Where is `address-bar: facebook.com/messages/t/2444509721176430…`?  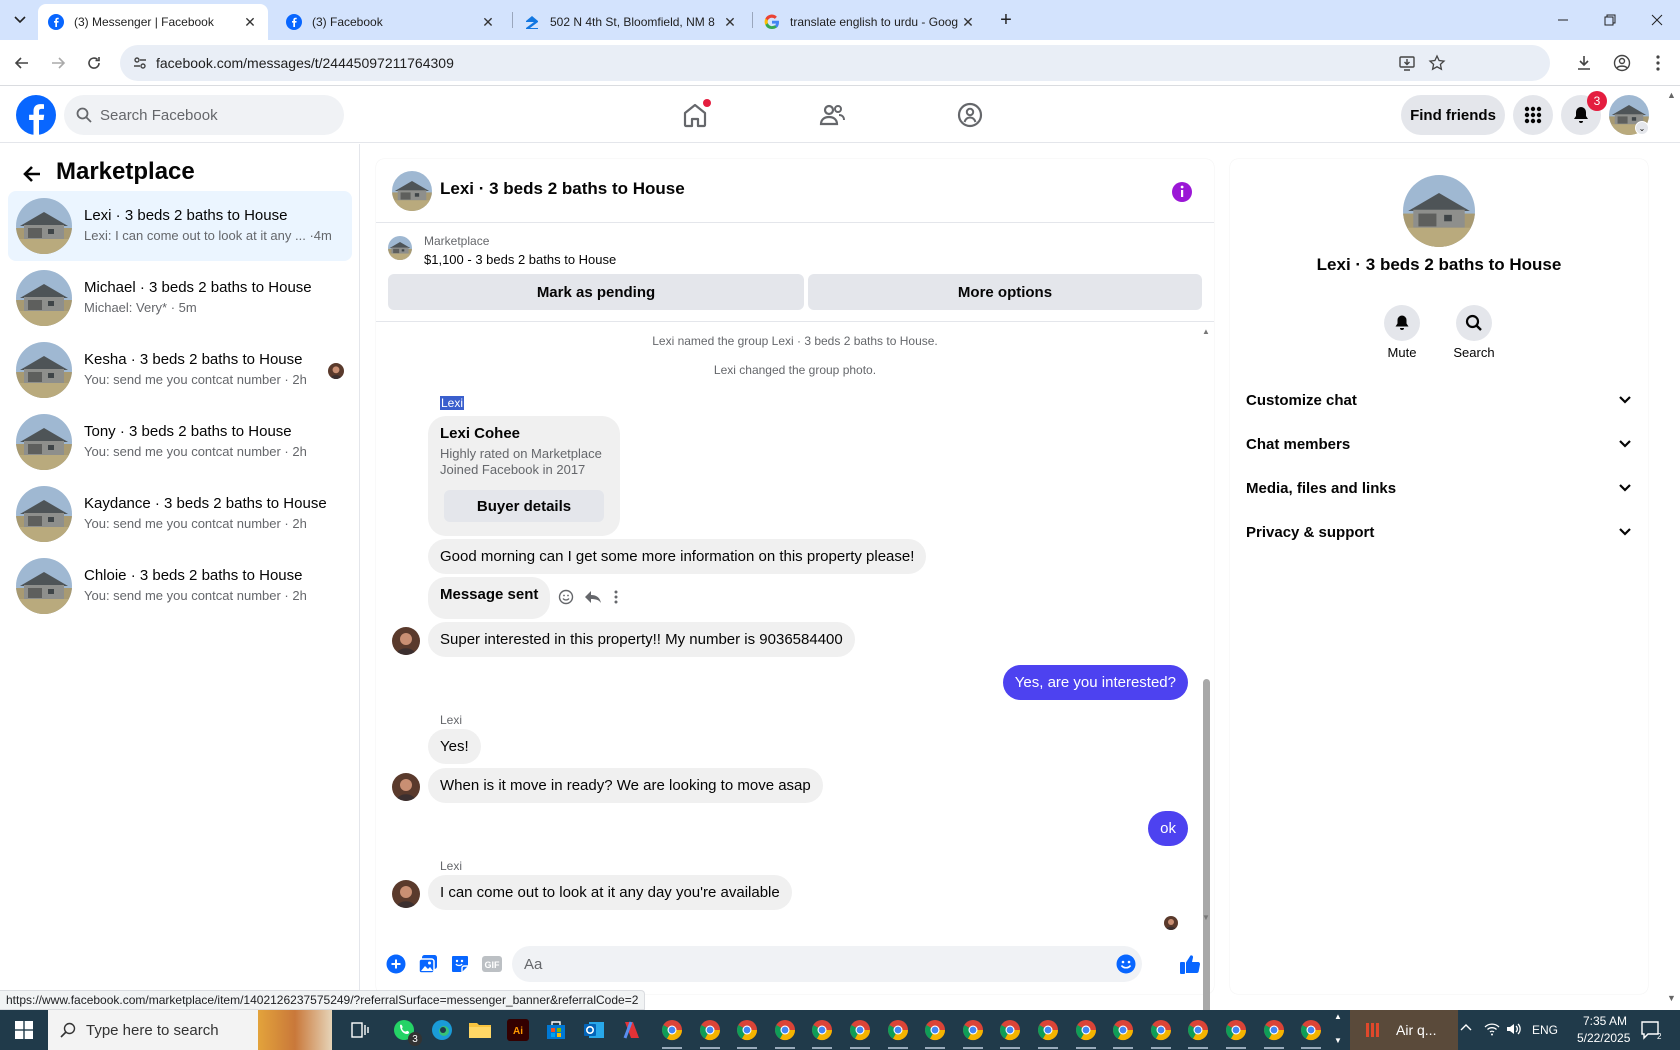
address-bar: facebook.com/messages/t/2444509721176430… is located at coordinates (835, 63).